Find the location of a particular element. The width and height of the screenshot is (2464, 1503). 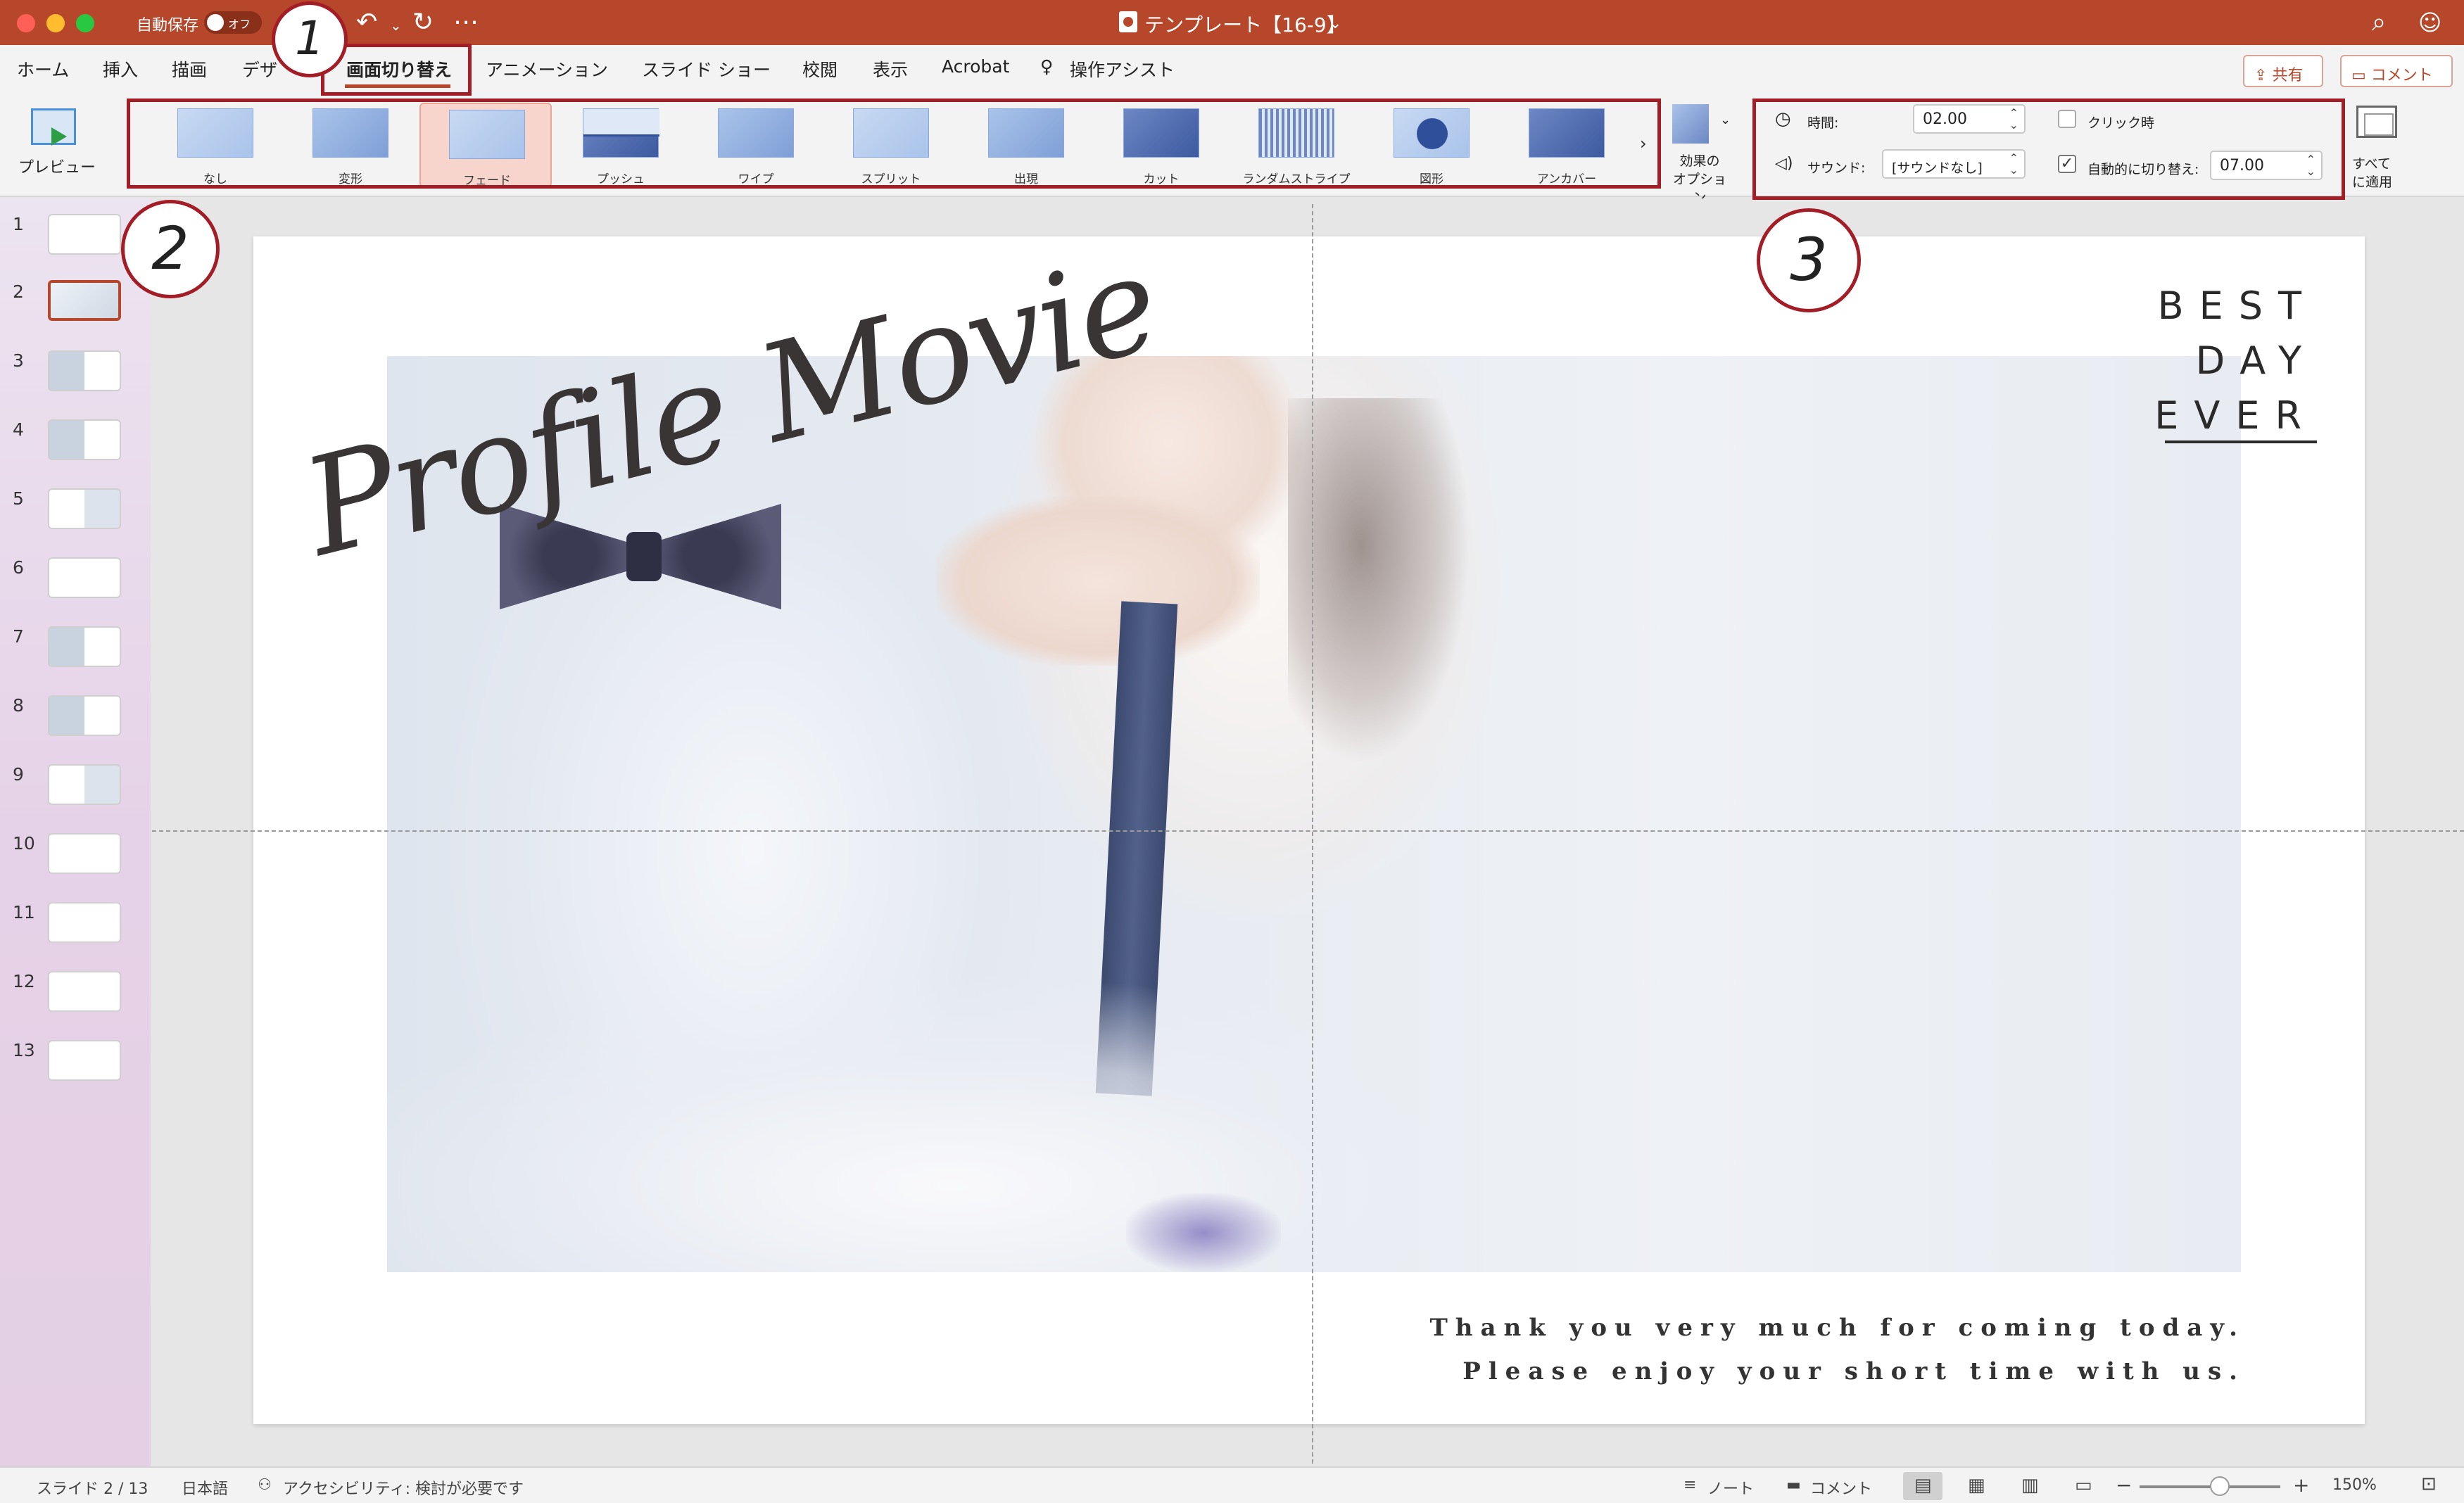

autosave-toggle: オフ is located at coordinates (233, 22).